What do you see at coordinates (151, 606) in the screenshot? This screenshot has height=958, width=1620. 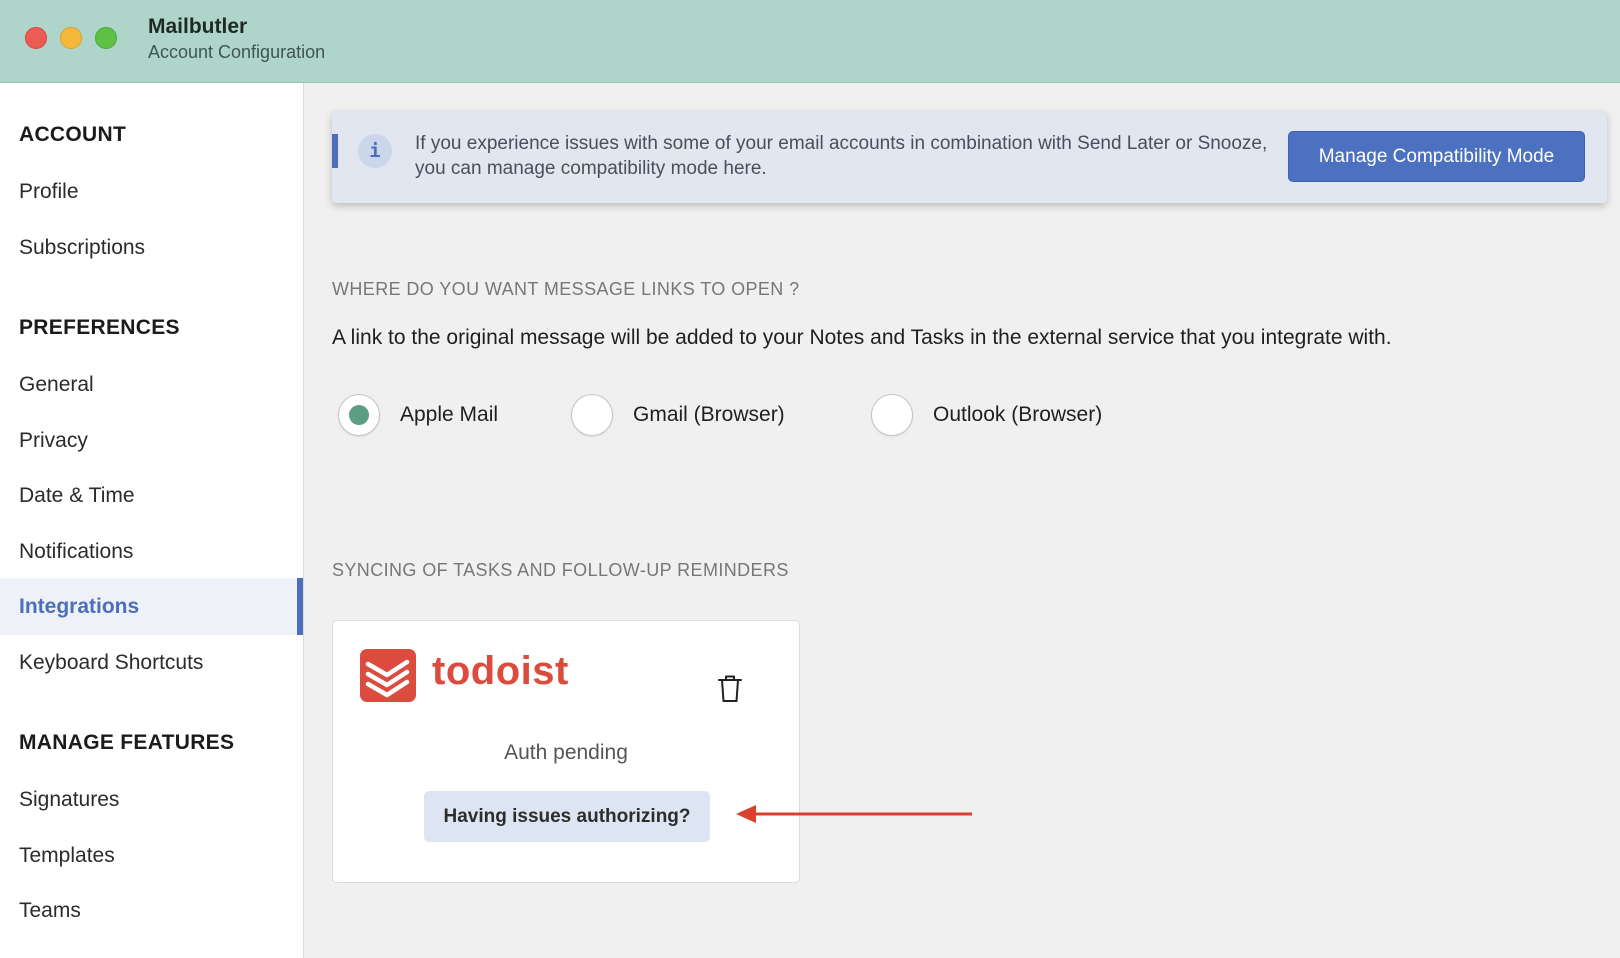 I see `sidebar-item-integrations: Integrations` at bounding box center [151, 606].